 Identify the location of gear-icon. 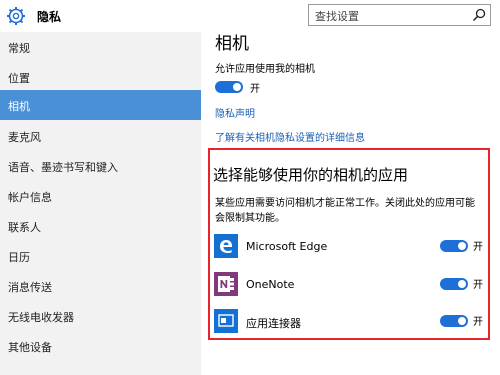
(16, 16).